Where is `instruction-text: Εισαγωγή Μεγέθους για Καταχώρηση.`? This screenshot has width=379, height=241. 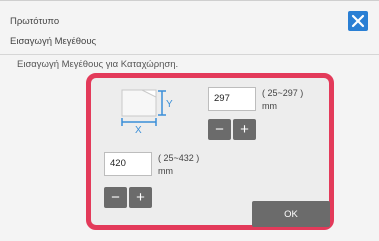
instruction-text: Εισαγωγή Μεγέθους για Καταχώρηση. is located at coordinates (98, 64).